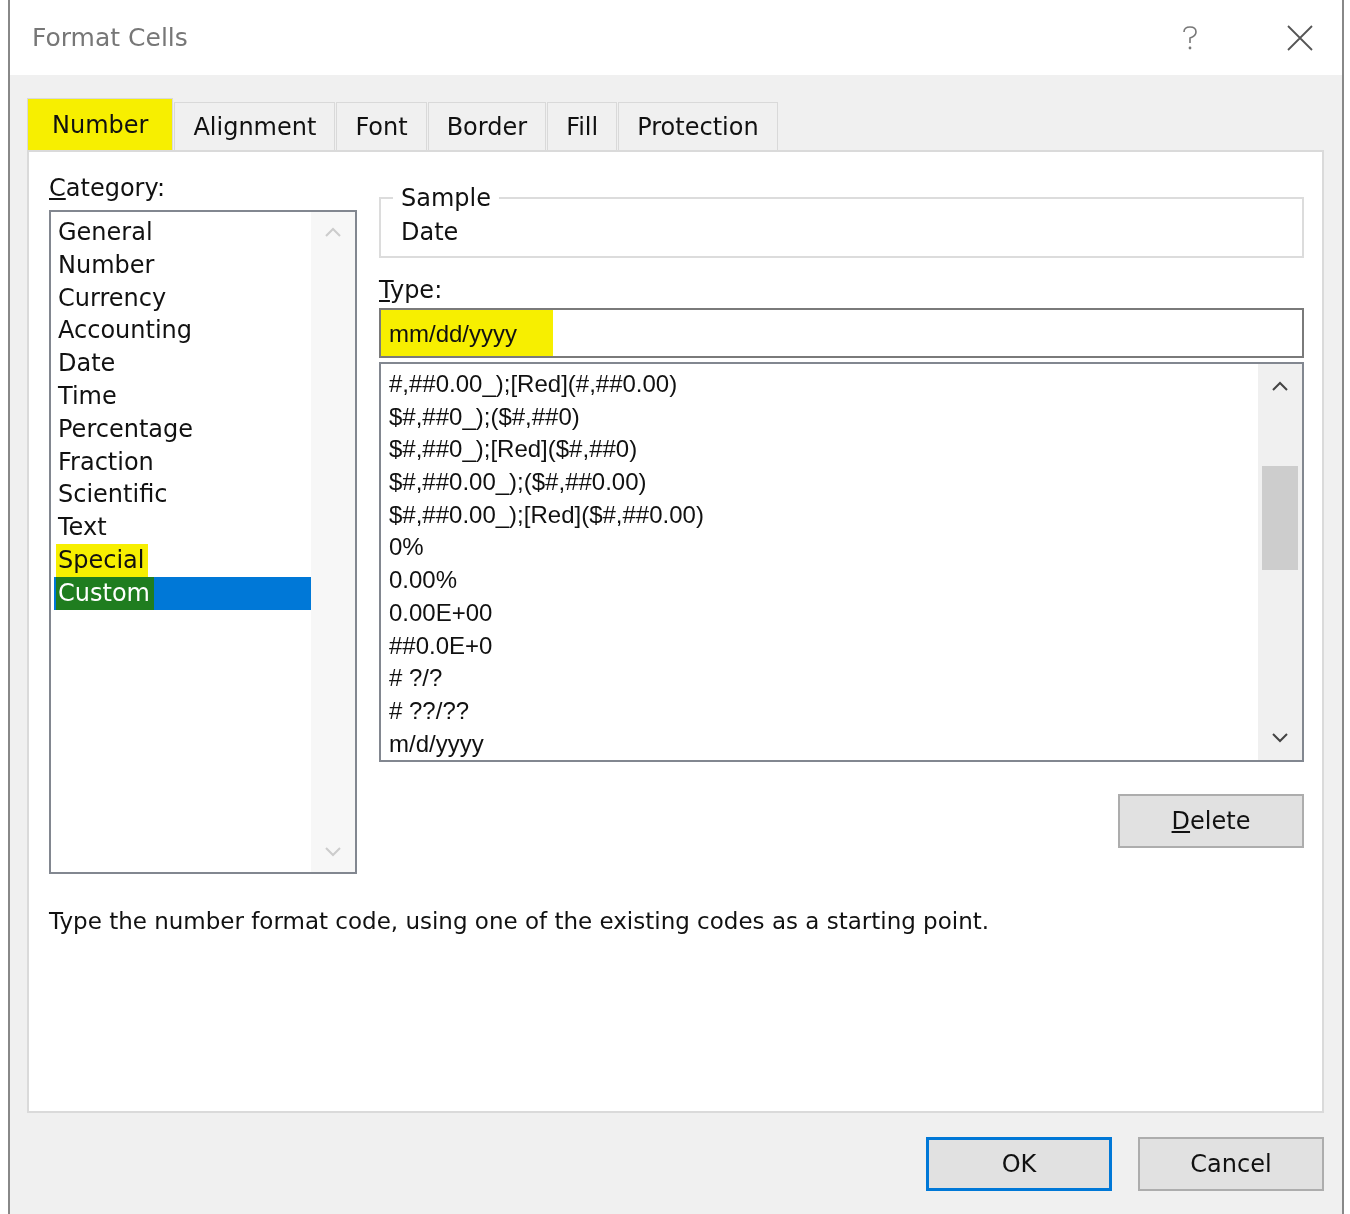 This screenshot has width=1350, height=1214. What do you see at coordinates (107, 188) in the screenshot?
I see `category-label: Category:` at bounding box center [107, 188].